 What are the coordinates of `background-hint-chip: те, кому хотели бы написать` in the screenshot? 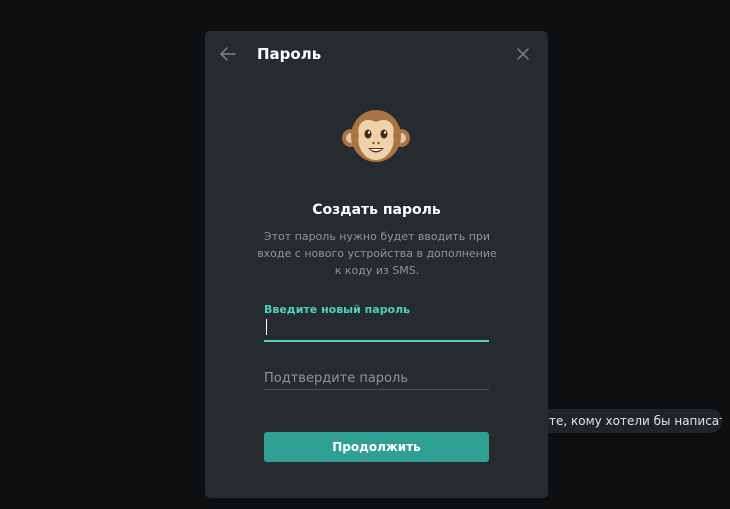 It's located at (624, 421).